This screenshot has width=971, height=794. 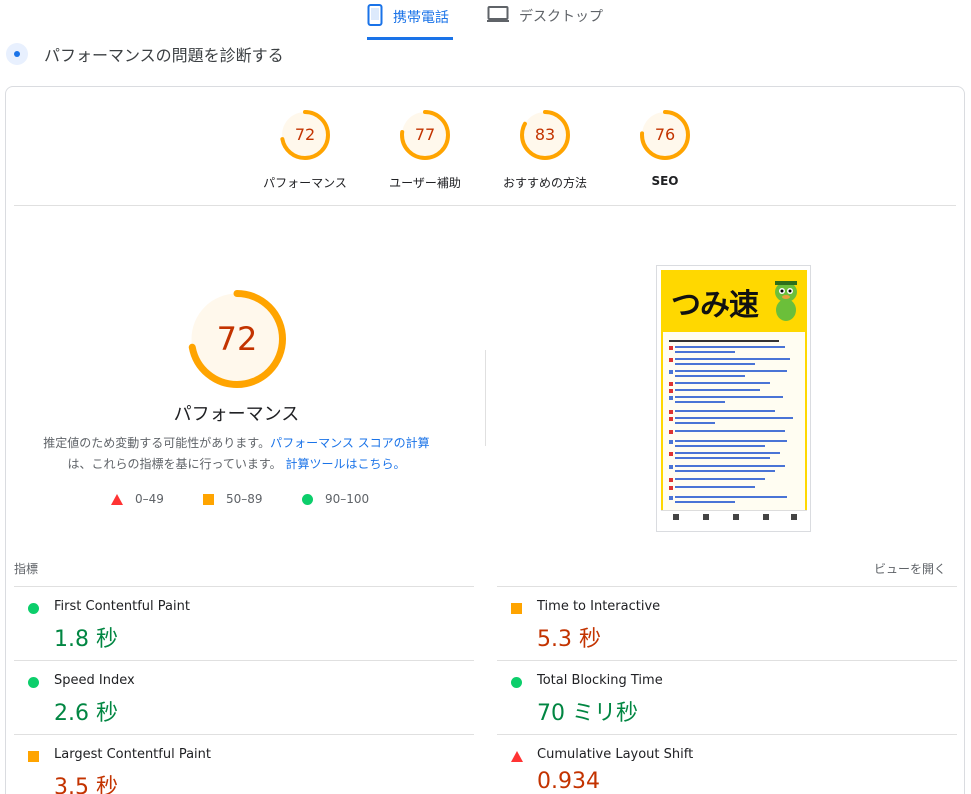 What do you see at coordinates (425, 183) in the screenshot?
I see `gauge-label: ユーザー補助` at bounding box center [425, 183].